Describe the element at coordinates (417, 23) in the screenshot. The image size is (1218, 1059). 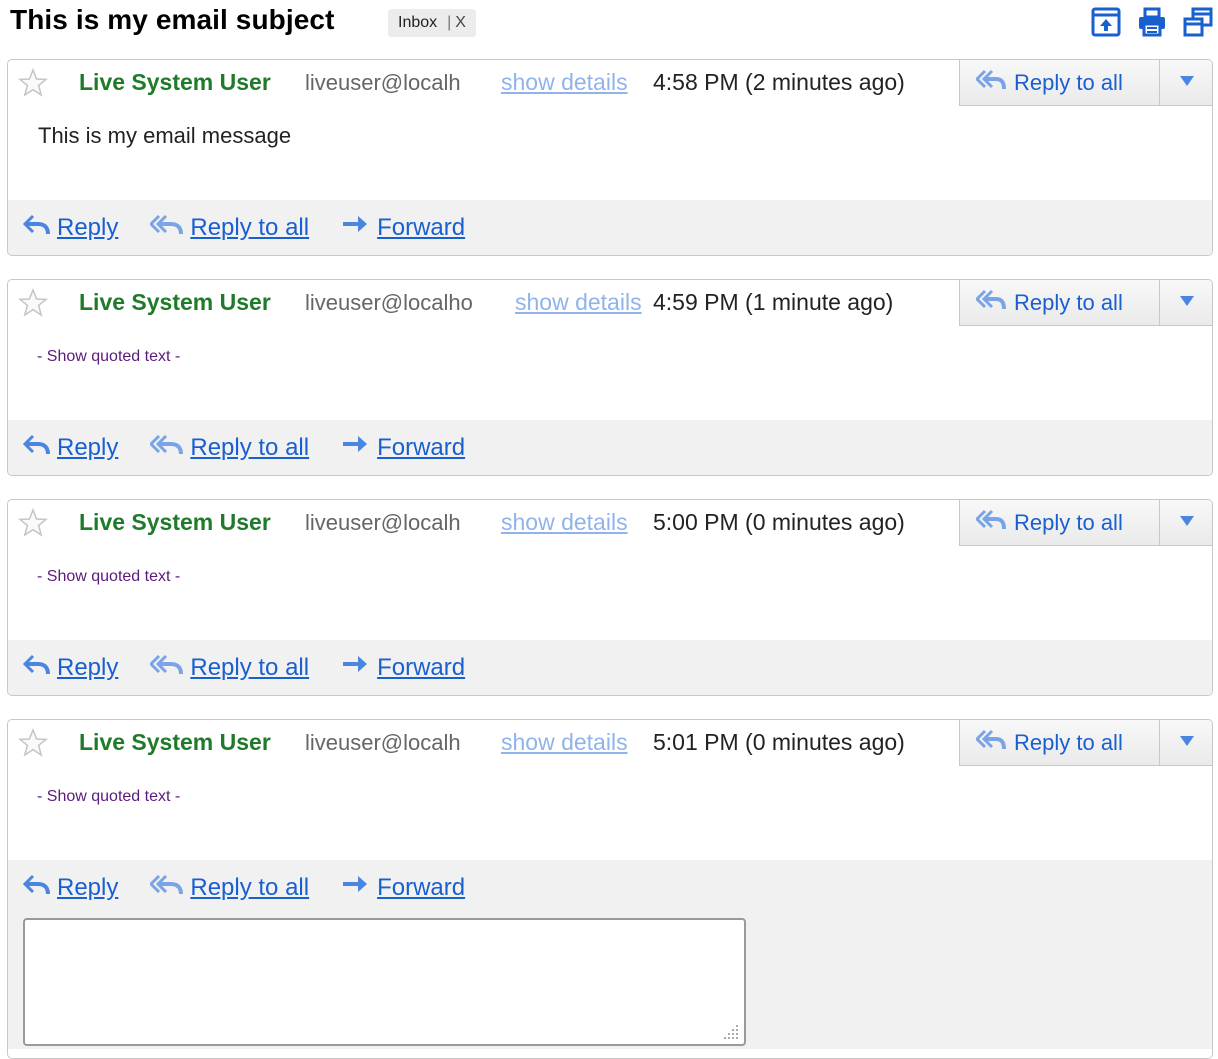
I see `label-name: Inbox` at that location.